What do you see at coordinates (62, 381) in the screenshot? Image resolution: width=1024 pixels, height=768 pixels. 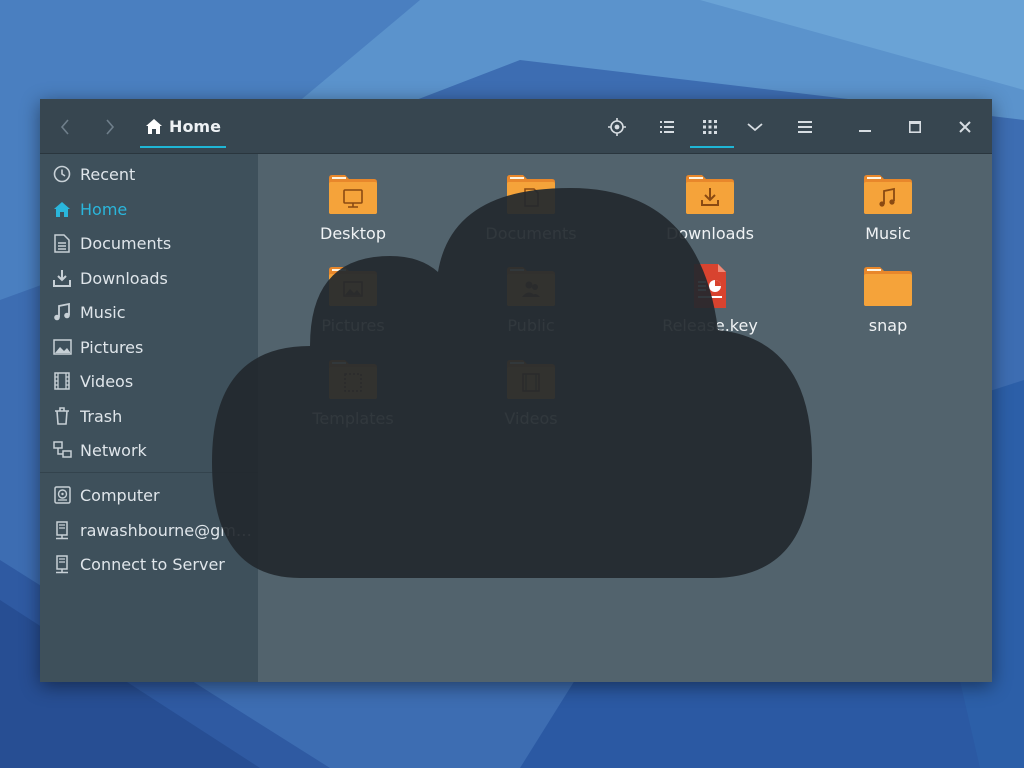 I see `film-icon` at bounding box center [62, 381].